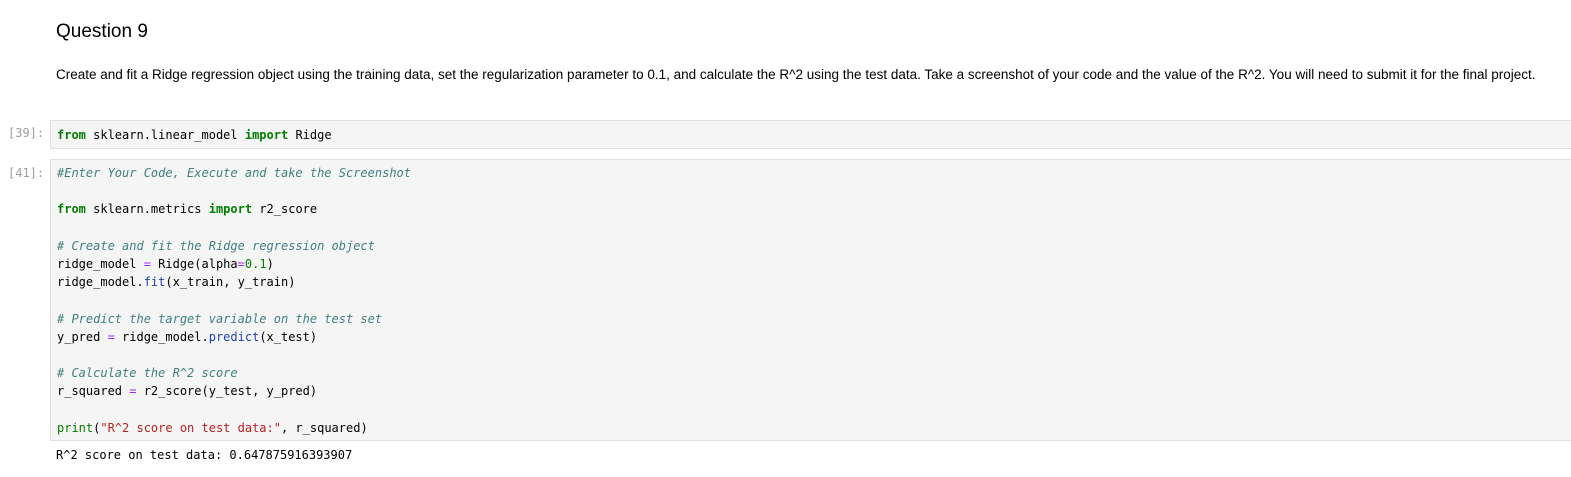 This screenshot has width=1571, height=477. Describe the element at coordinates (310, 135) in the screenshot. I see `code-text: Ridge` at that location.